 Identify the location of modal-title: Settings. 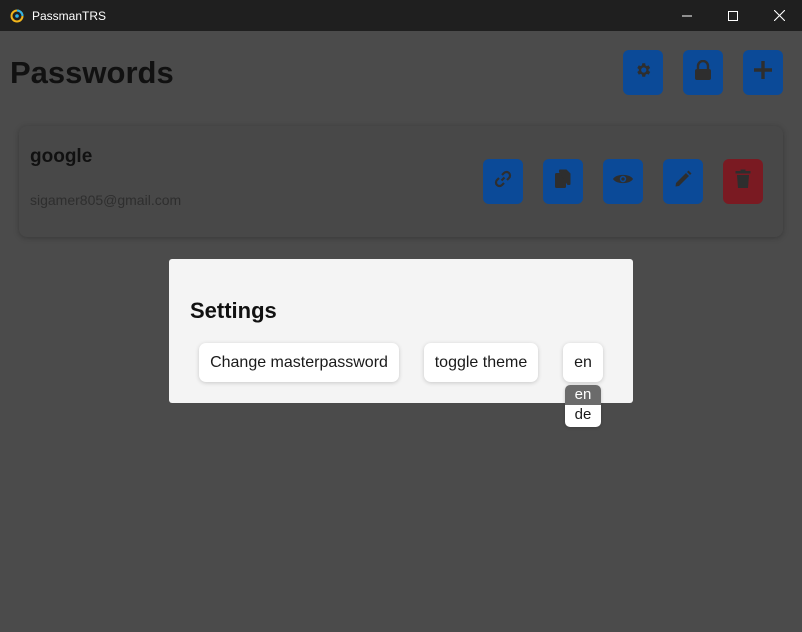
(233, 310).